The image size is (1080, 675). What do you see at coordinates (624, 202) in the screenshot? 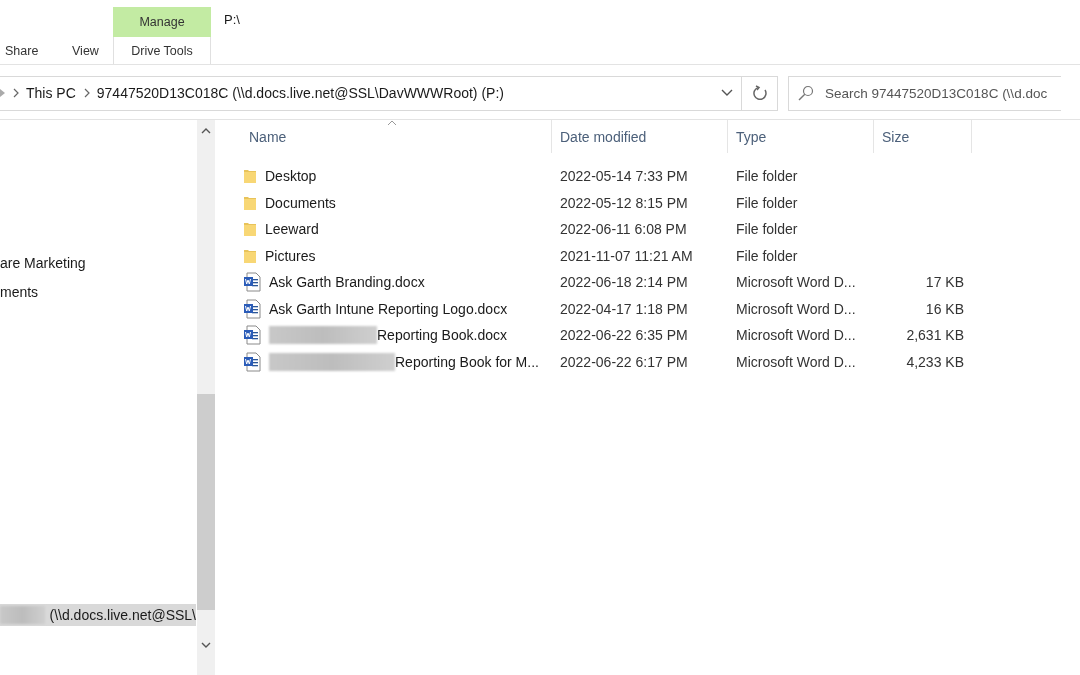
I see `table-cell-text: 2022-05-12 8:15 PM` at bounding box center [624, 202].